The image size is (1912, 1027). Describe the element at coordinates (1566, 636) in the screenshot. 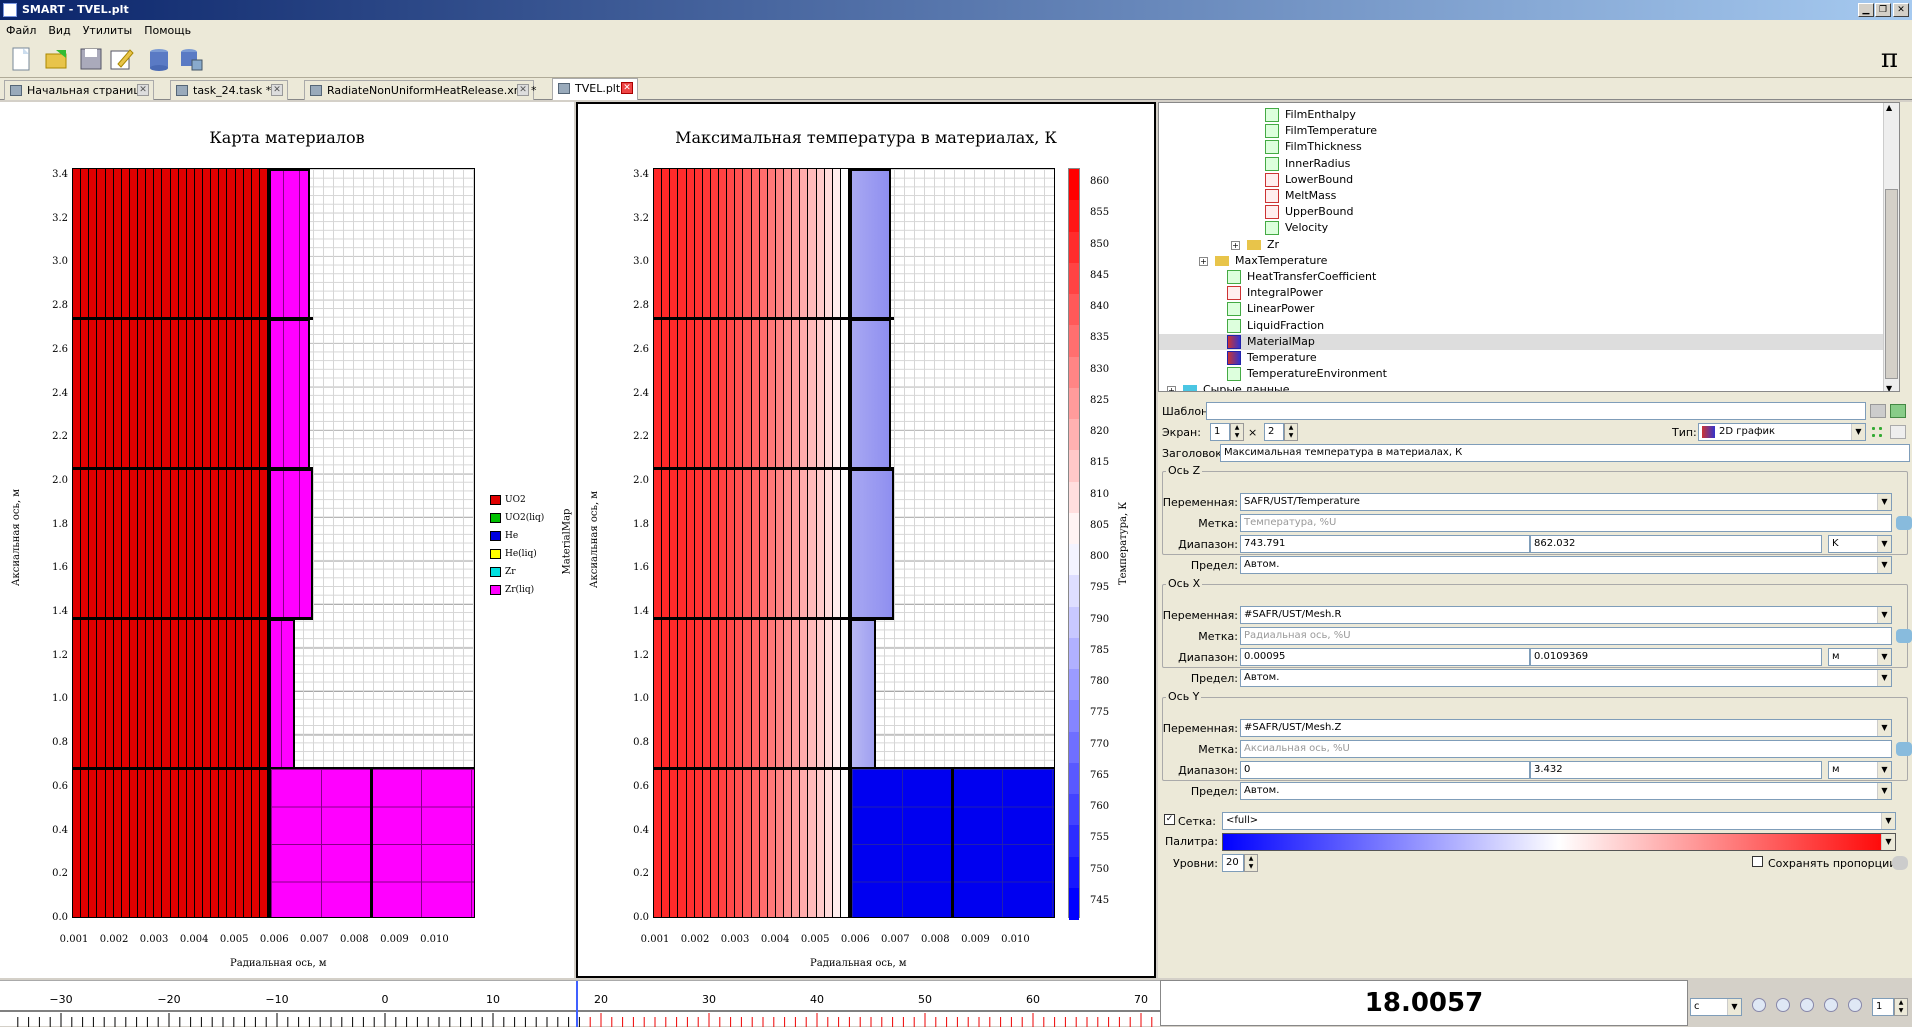

I see `axis-x-mark-input: Радиальная ось, %U` at that location.